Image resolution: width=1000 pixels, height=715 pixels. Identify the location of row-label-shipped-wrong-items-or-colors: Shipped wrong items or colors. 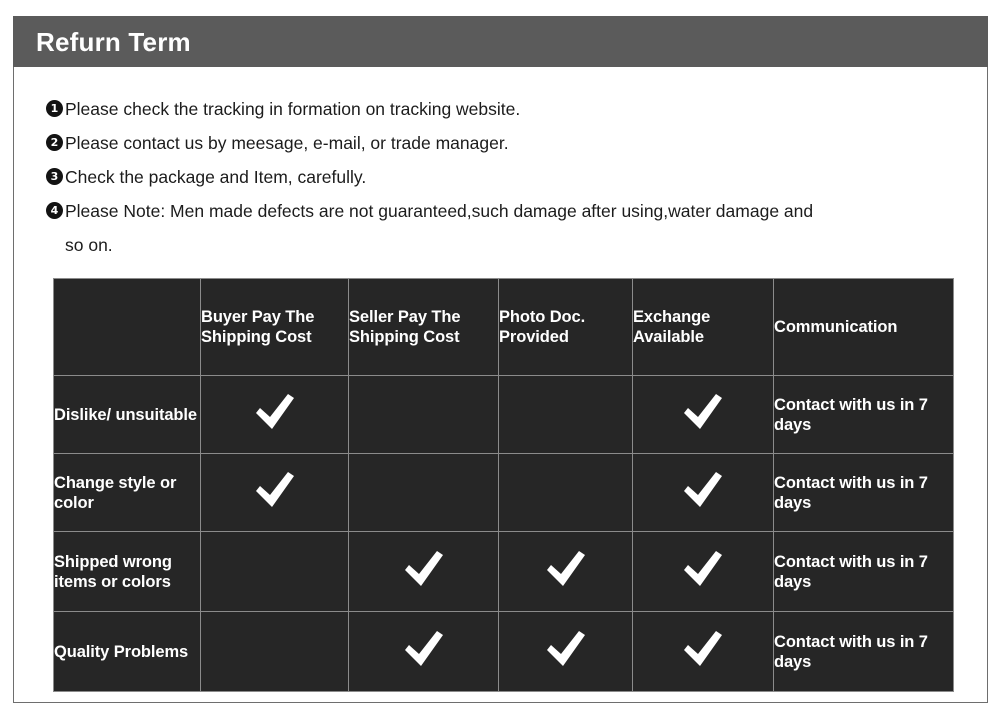
(127, 571).